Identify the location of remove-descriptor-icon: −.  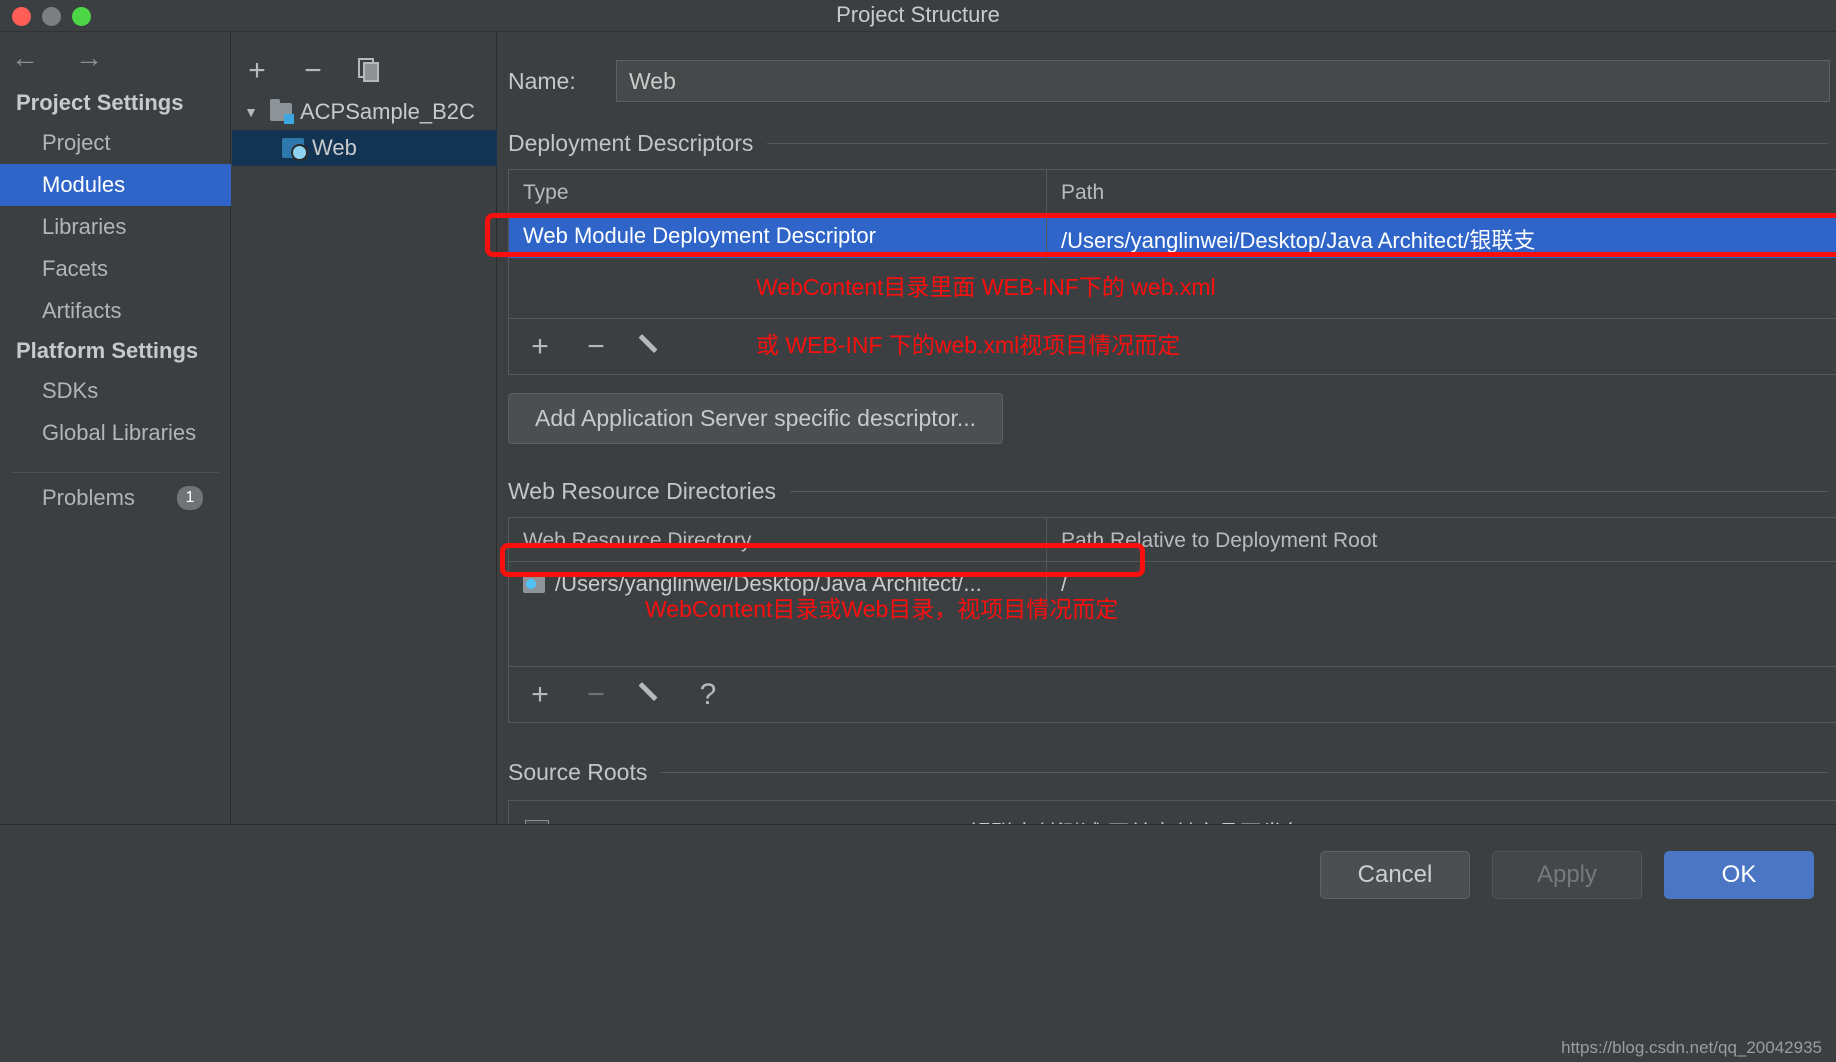
(596, 346).